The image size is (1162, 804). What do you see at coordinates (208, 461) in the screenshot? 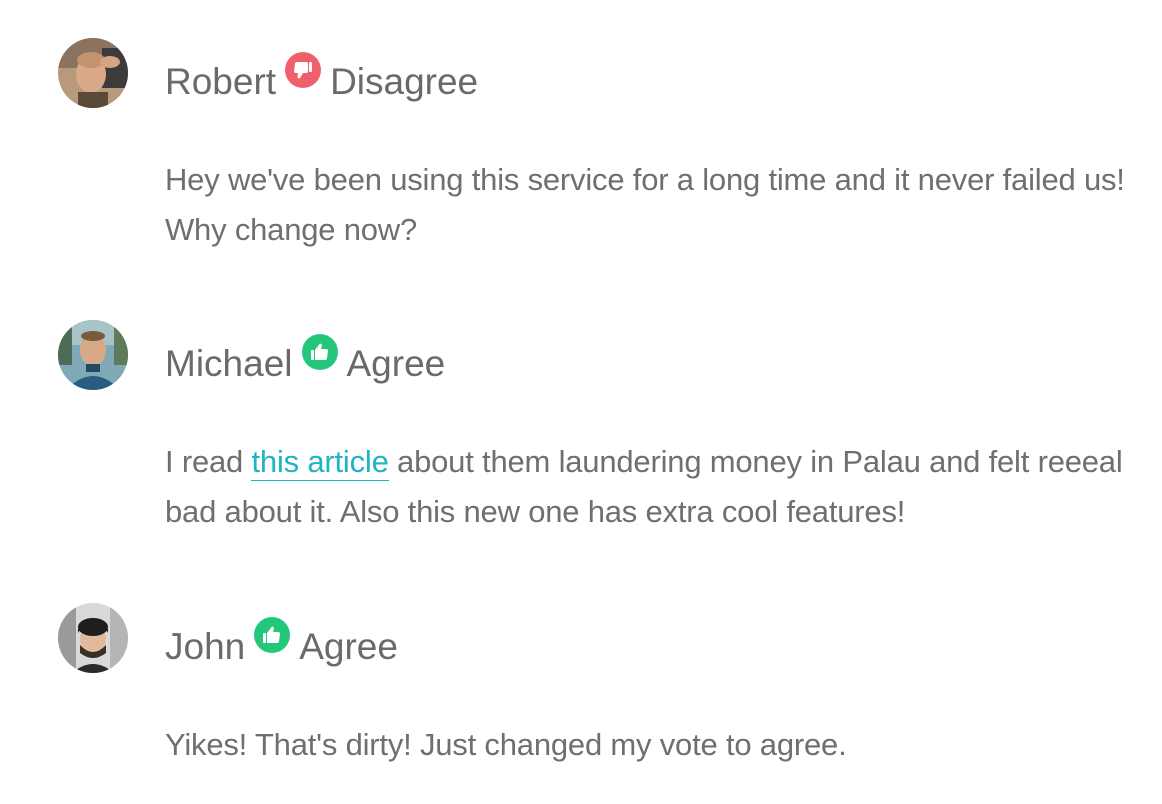
I see `comment-text-before-link: I read` at bounding box center [208, 461].